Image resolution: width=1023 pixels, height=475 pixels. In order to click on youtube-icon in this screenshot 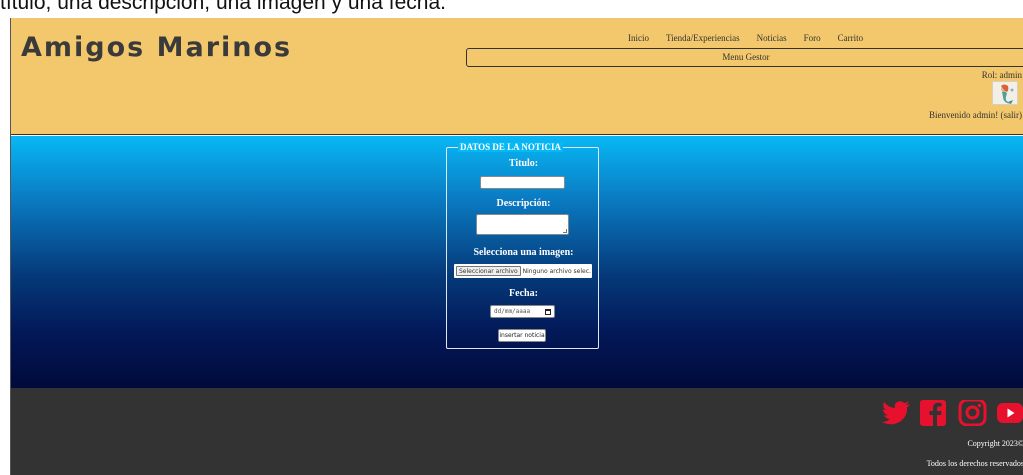, I will do `click(1009, 413)`.